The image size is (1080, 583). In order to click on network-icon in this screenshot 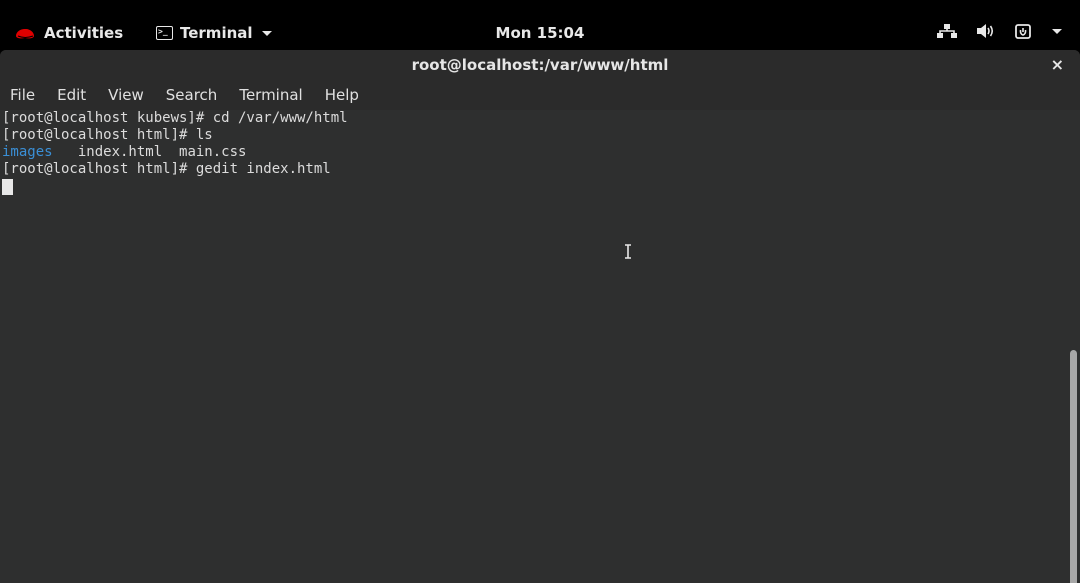, I will do `click(947, 31)`.